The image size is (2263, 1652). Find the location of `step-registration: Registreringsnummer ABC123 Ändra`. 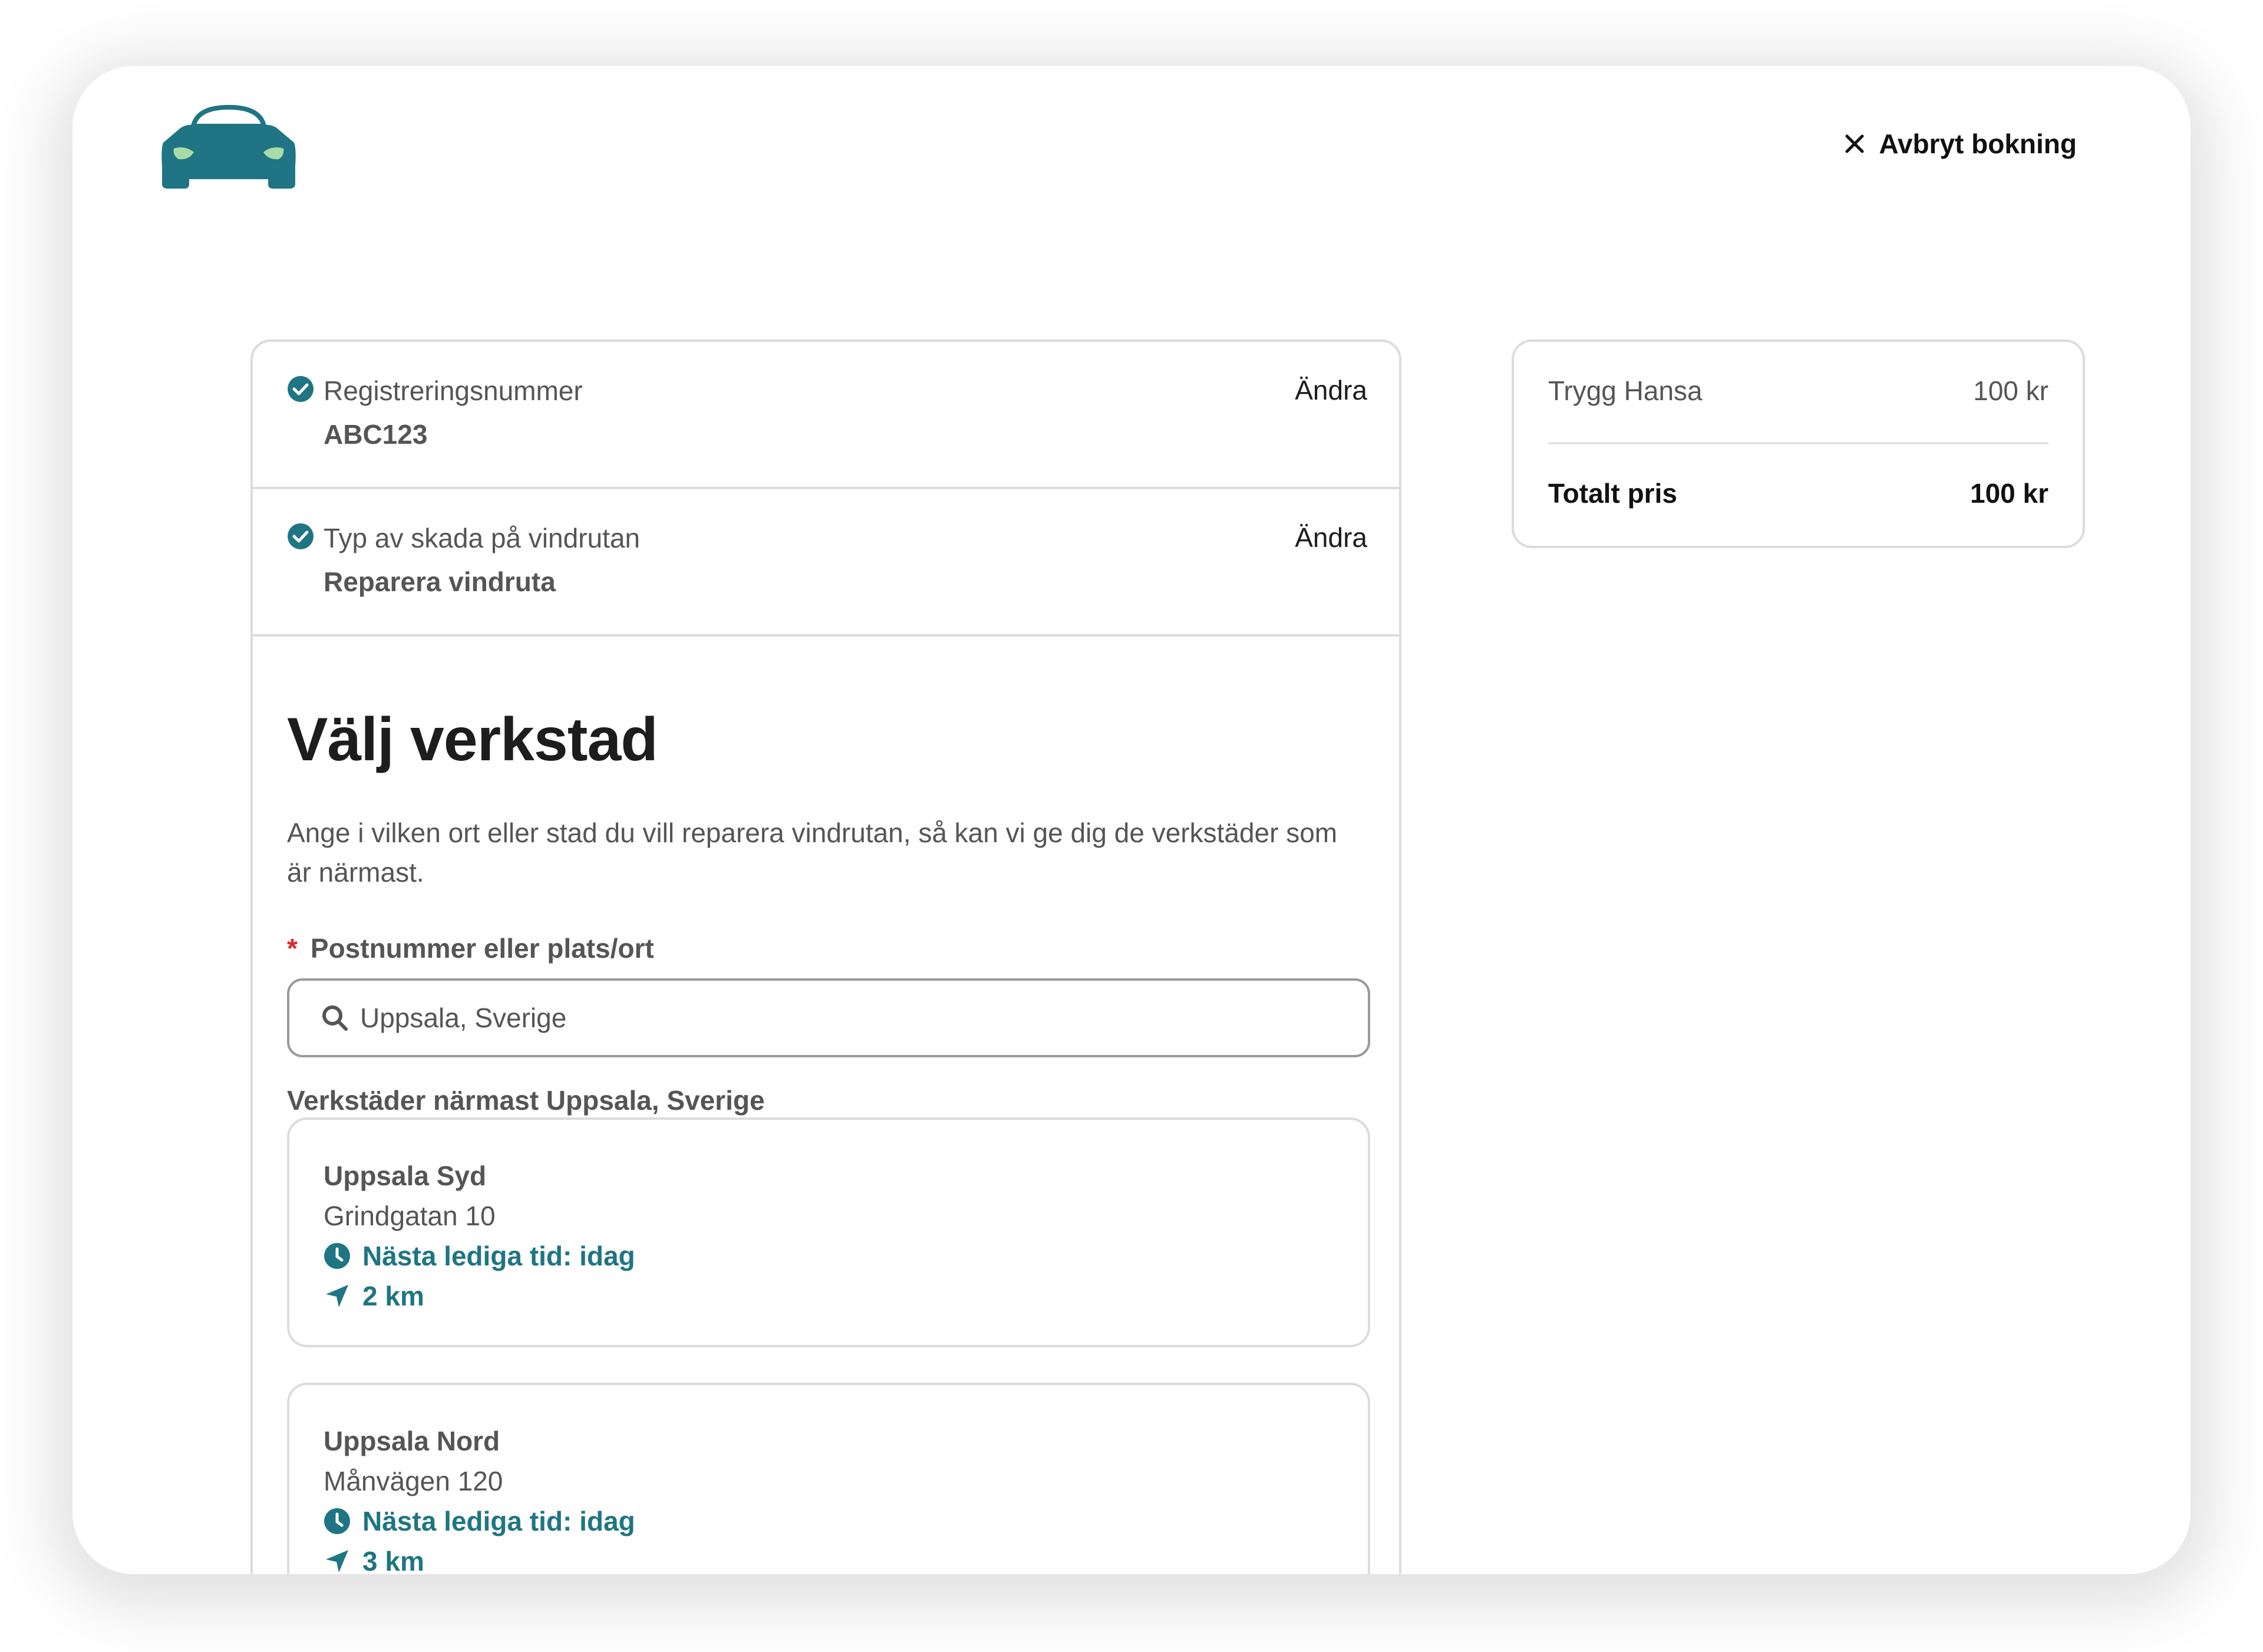

step-registration: Registreringsnummer ABC123 Ändra is located at coordinates (826, 416).